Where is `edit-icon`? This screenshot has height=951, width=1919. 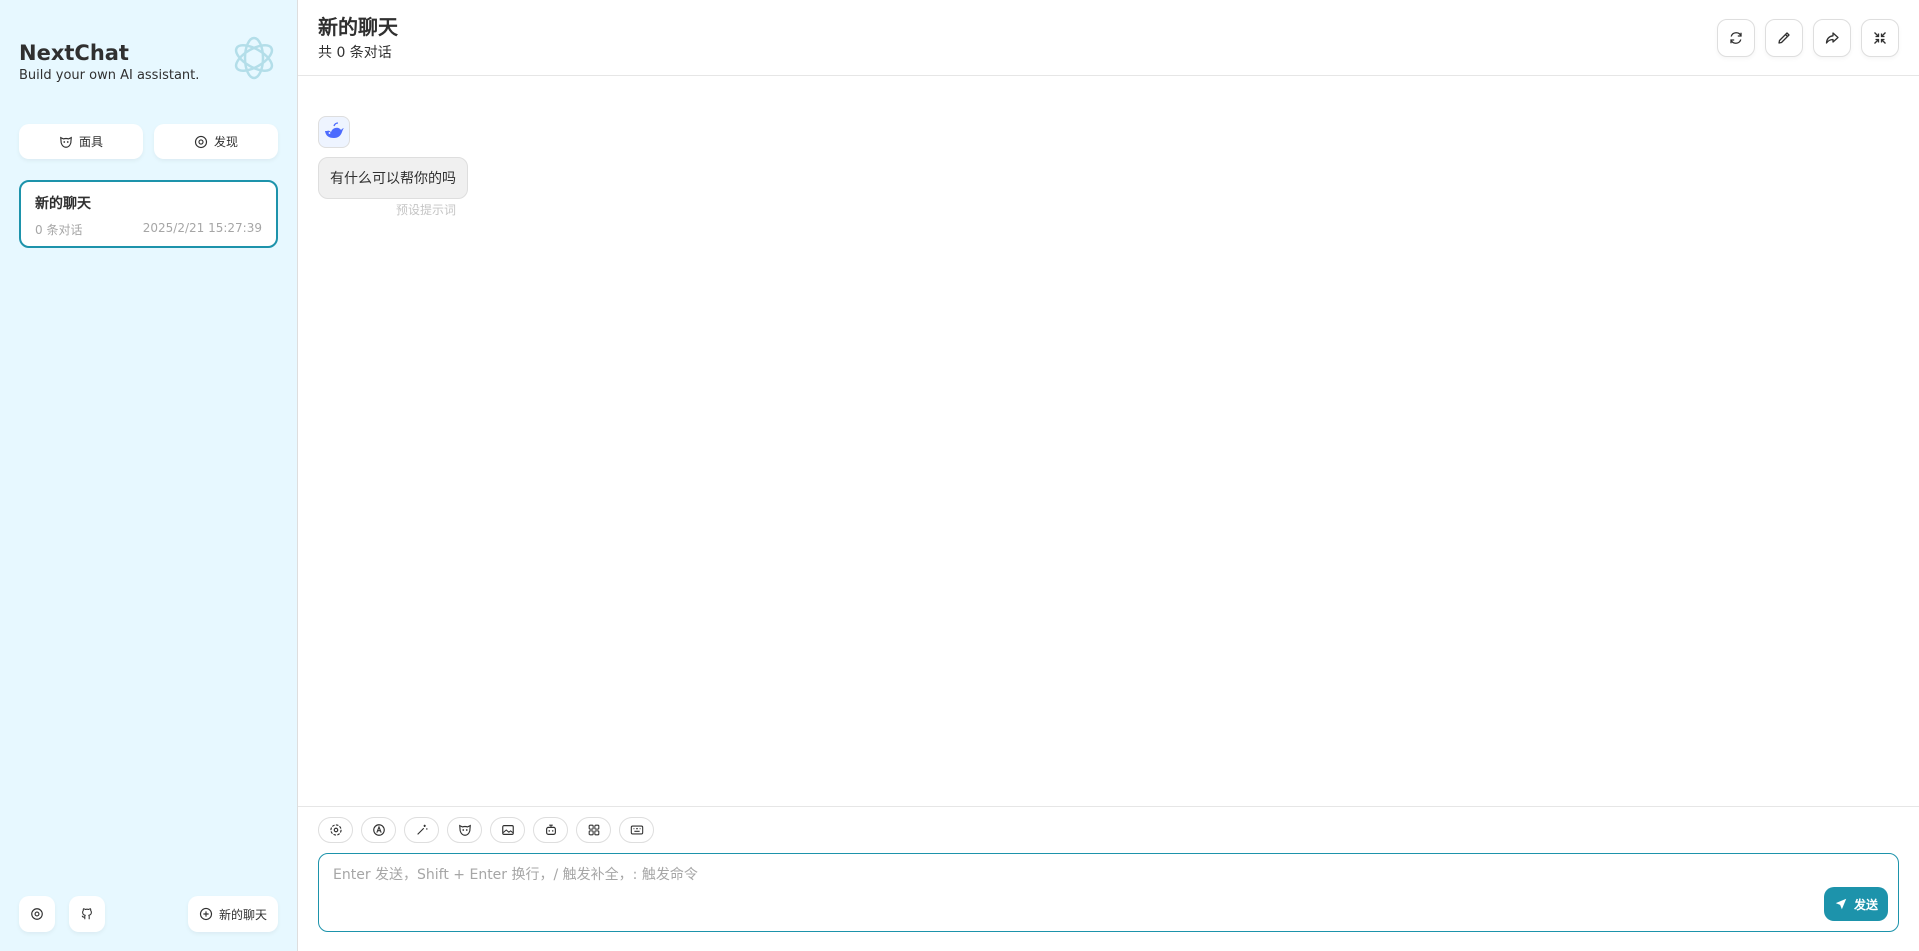 edit-icon is located at coordinates (1784, 38).